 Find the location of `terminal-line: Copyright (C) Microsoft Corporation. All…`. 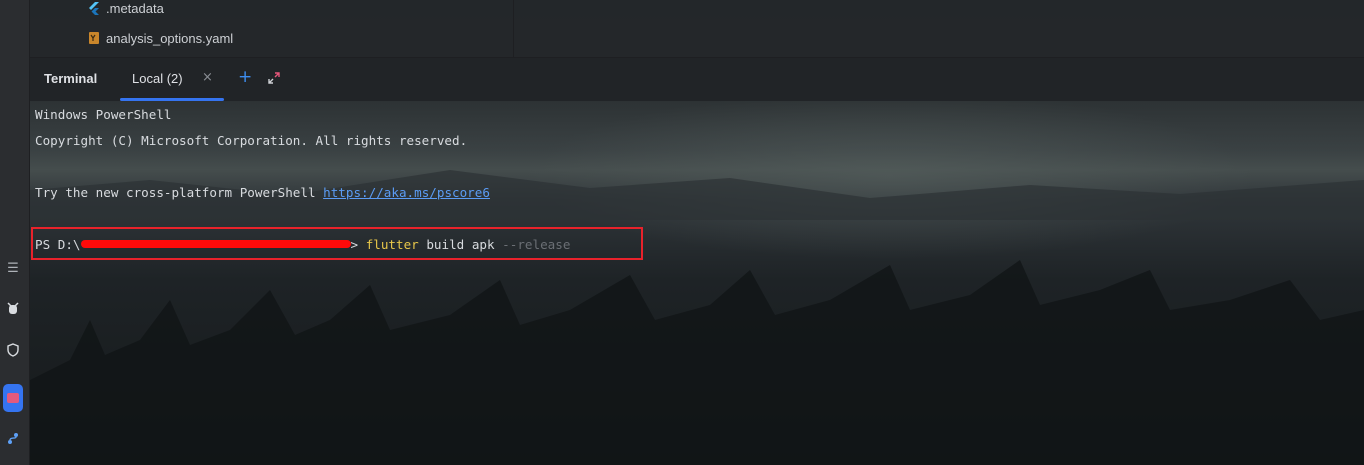

terminal-line: Copyright (C) Microsoft Corporation. All… is located at coordinates (251, 140).